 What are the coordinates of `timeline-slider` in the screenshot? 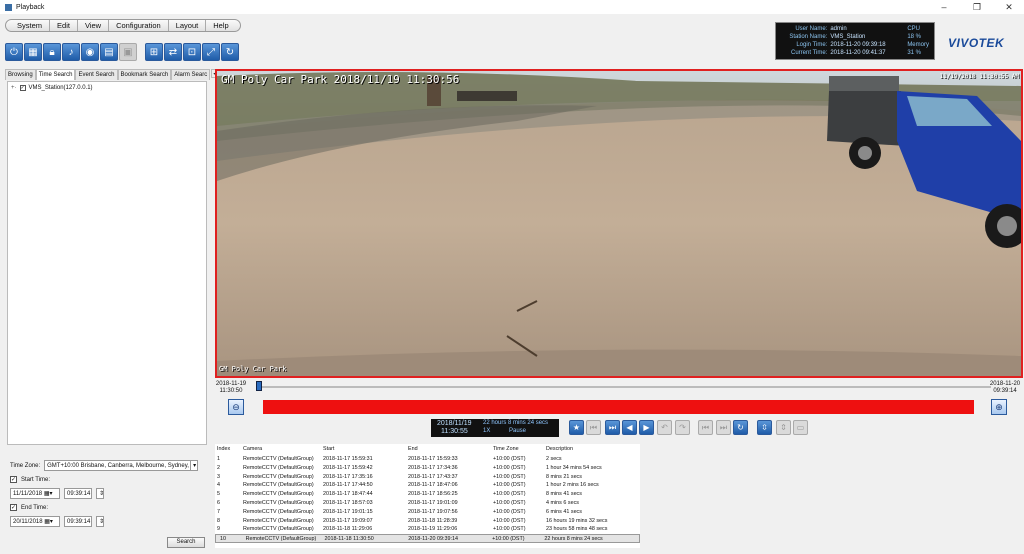 It's located at (624, 387).